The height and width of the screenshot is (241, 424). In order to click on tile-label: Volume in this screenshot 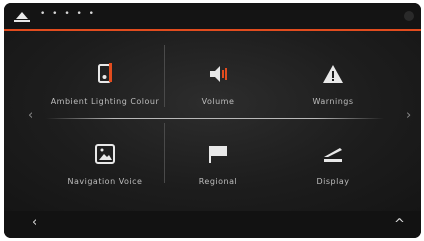, I will do `click(218, 101)`.